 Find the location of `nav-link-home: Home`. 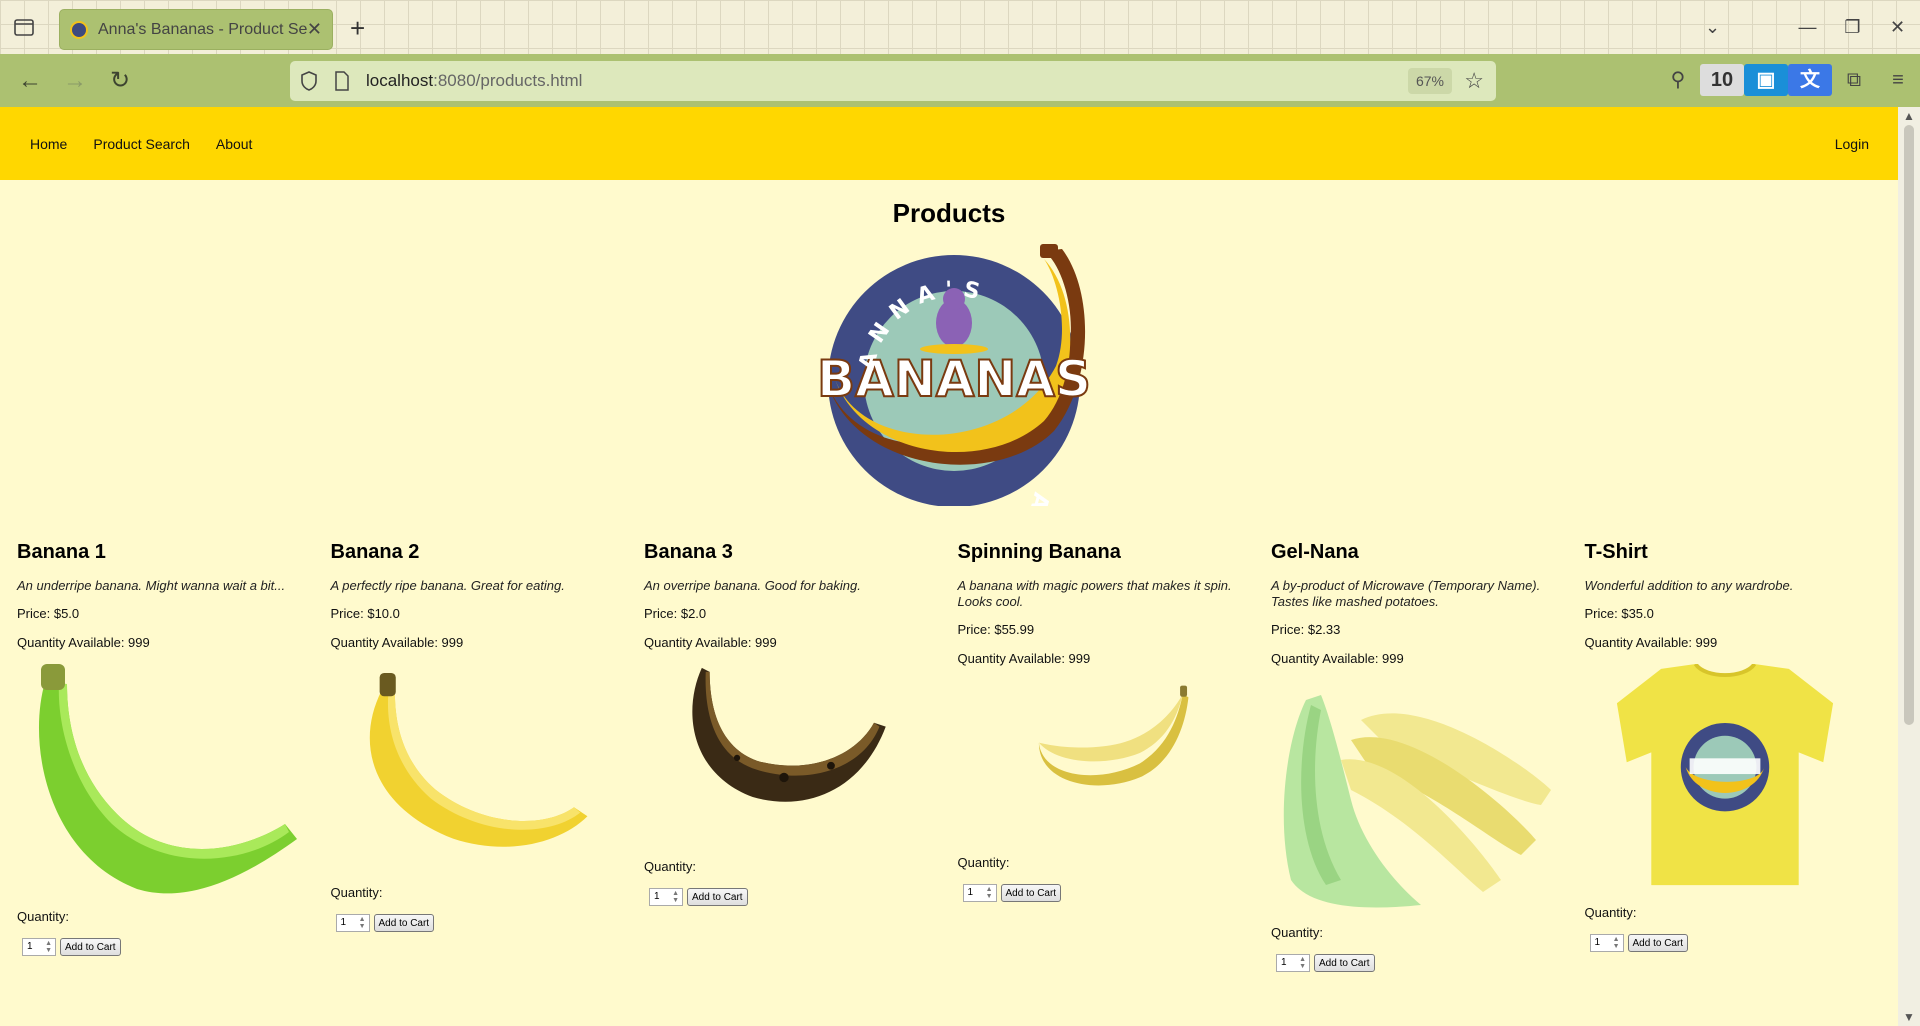

nav-link-home: Home is located at coordinates (48, 144).